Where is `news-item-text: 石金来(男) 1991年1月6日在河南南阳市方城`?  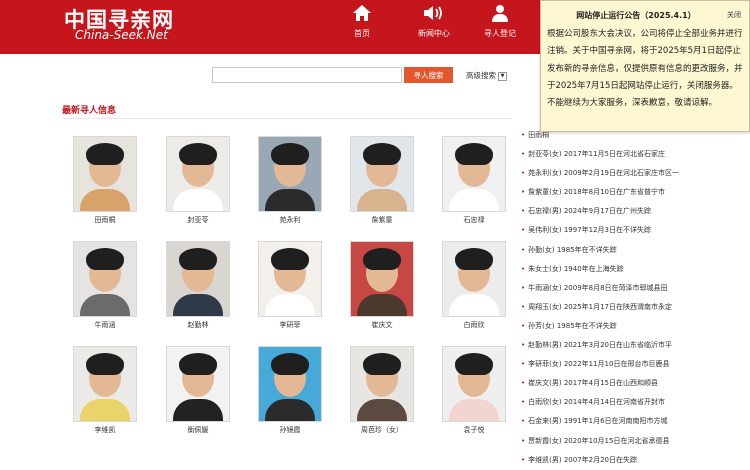 news-item-text: 石金来(男) 1991年1月6日在河南南阳市方城 is located at coordinates (598, 421).